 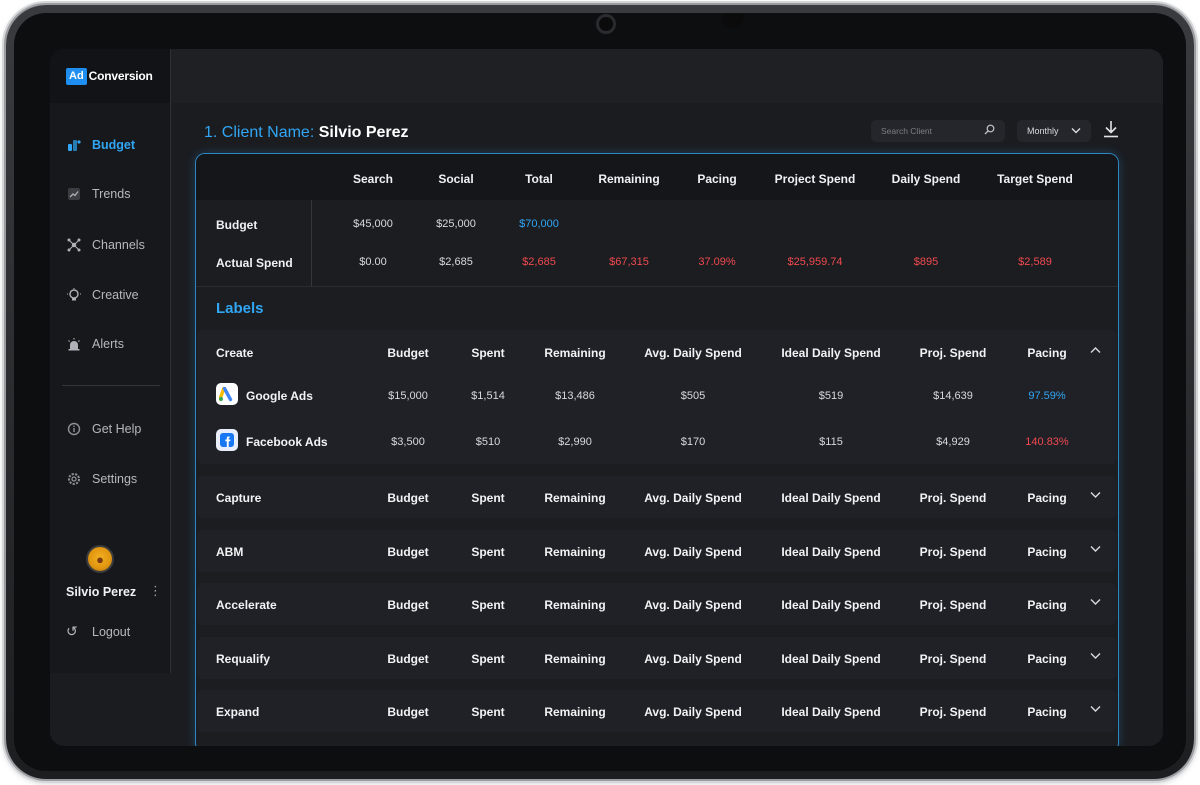 I want to click on sidebar-item-label: Get Help, so click(x=117, y=429).